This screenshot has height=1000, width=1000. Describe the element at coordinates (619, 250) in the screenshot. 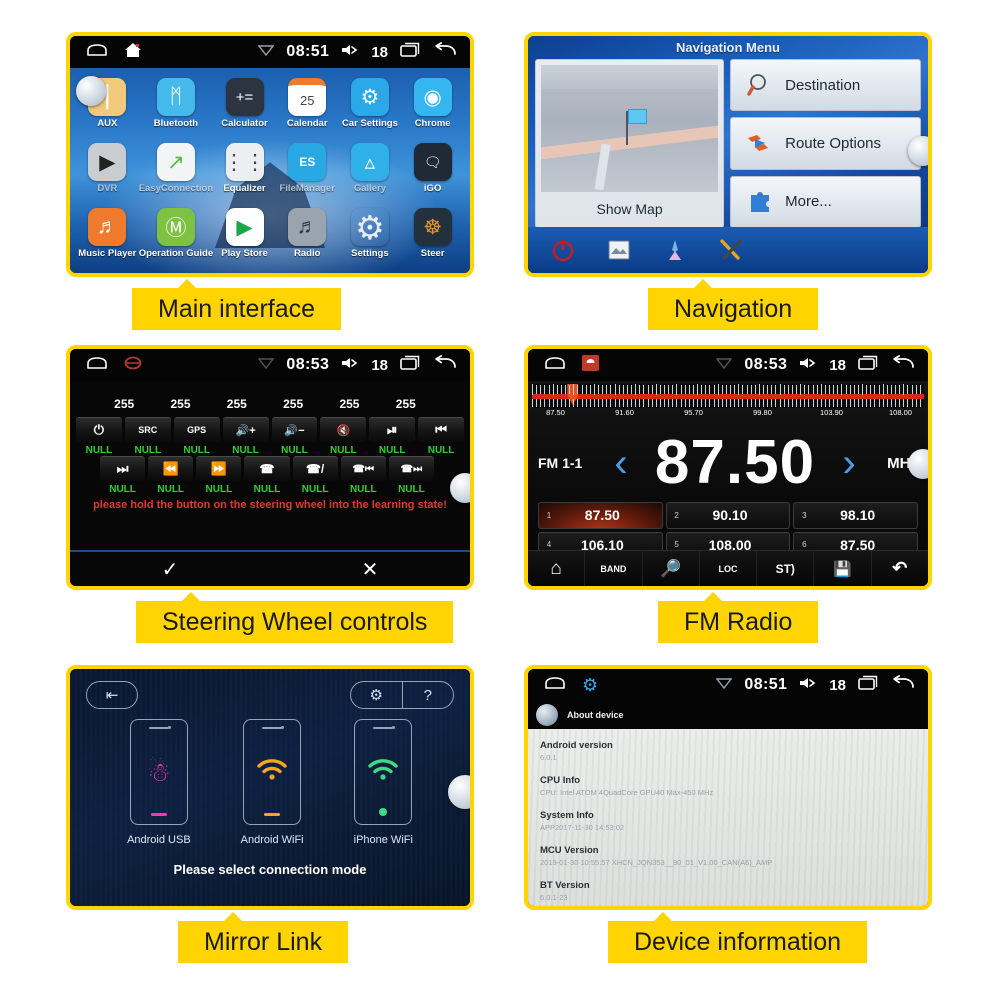

I see `map-icon` at that location.